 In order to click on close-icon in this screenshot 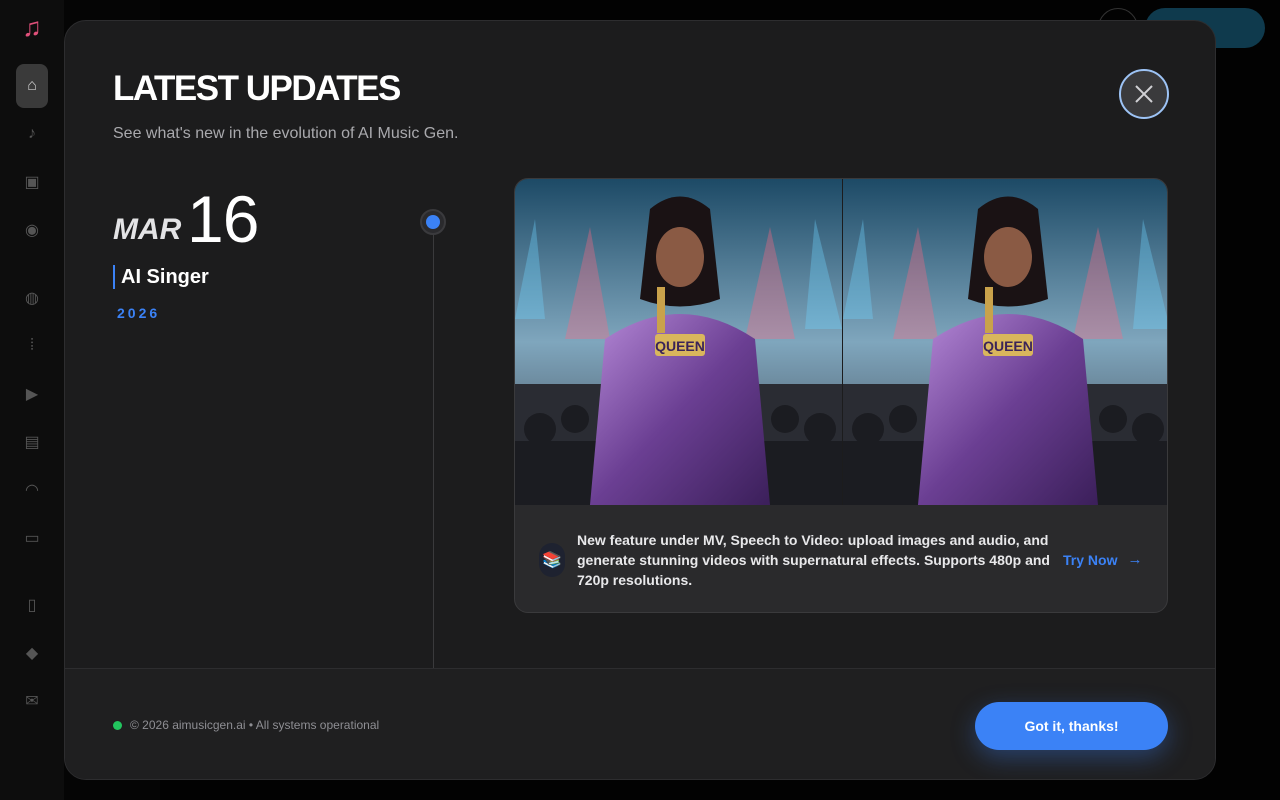, I will do `click(1144, 94)`.